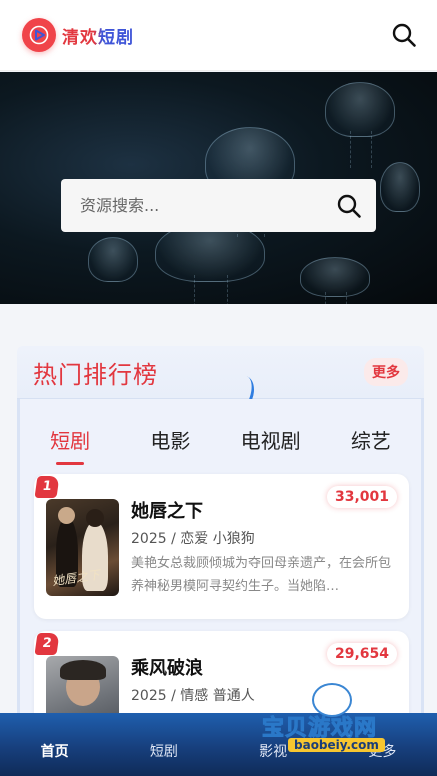 The image size is (437, 776). Describe the element at coordinates (200, 205) in the screenshot. I see `search-input` at that location.